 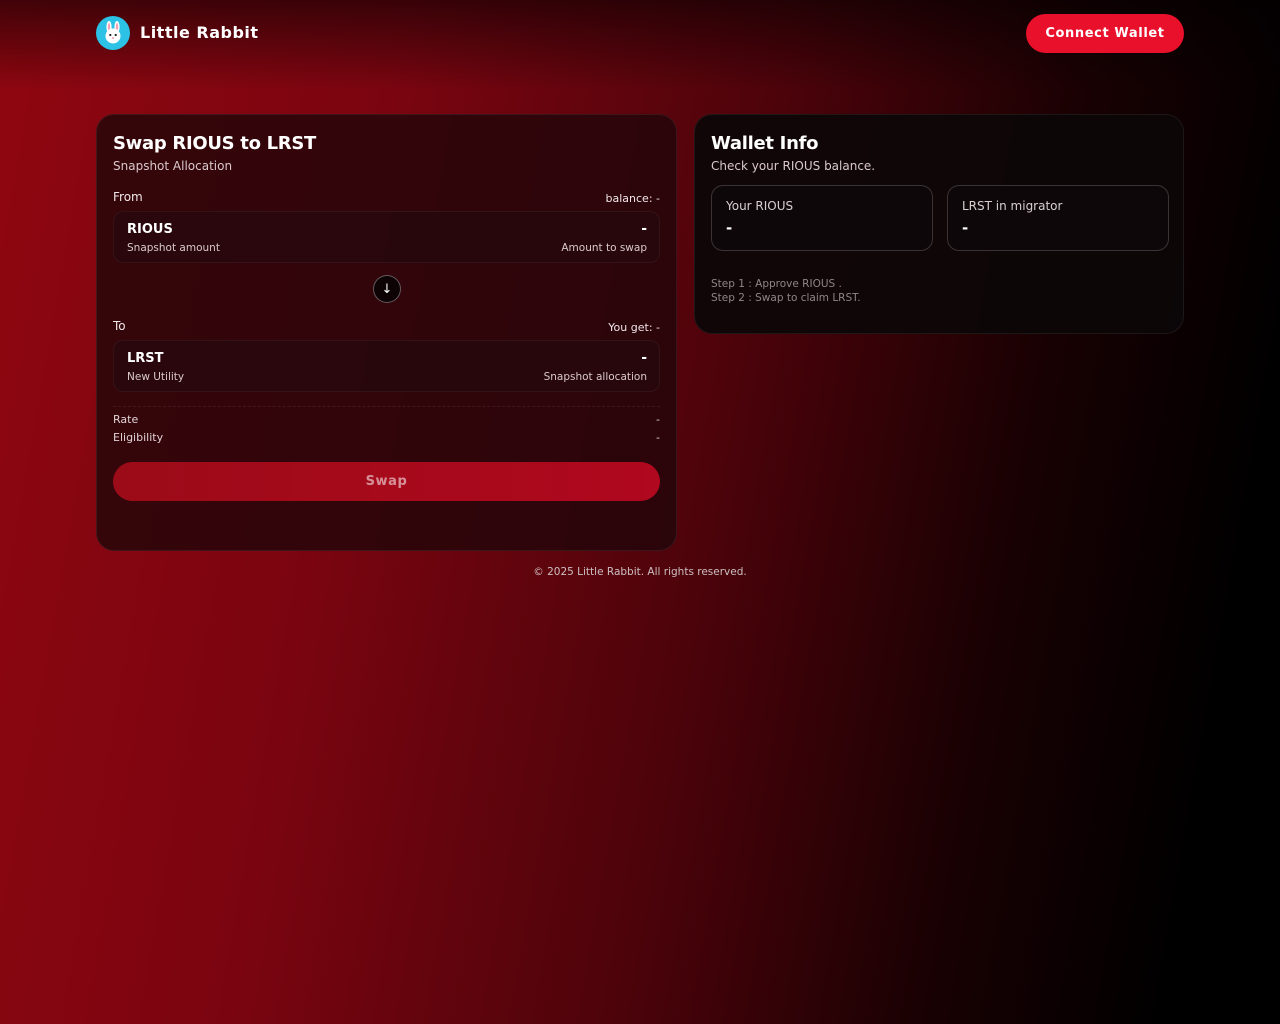 I want to click on rate-value: -, so click(x=658, y=419).